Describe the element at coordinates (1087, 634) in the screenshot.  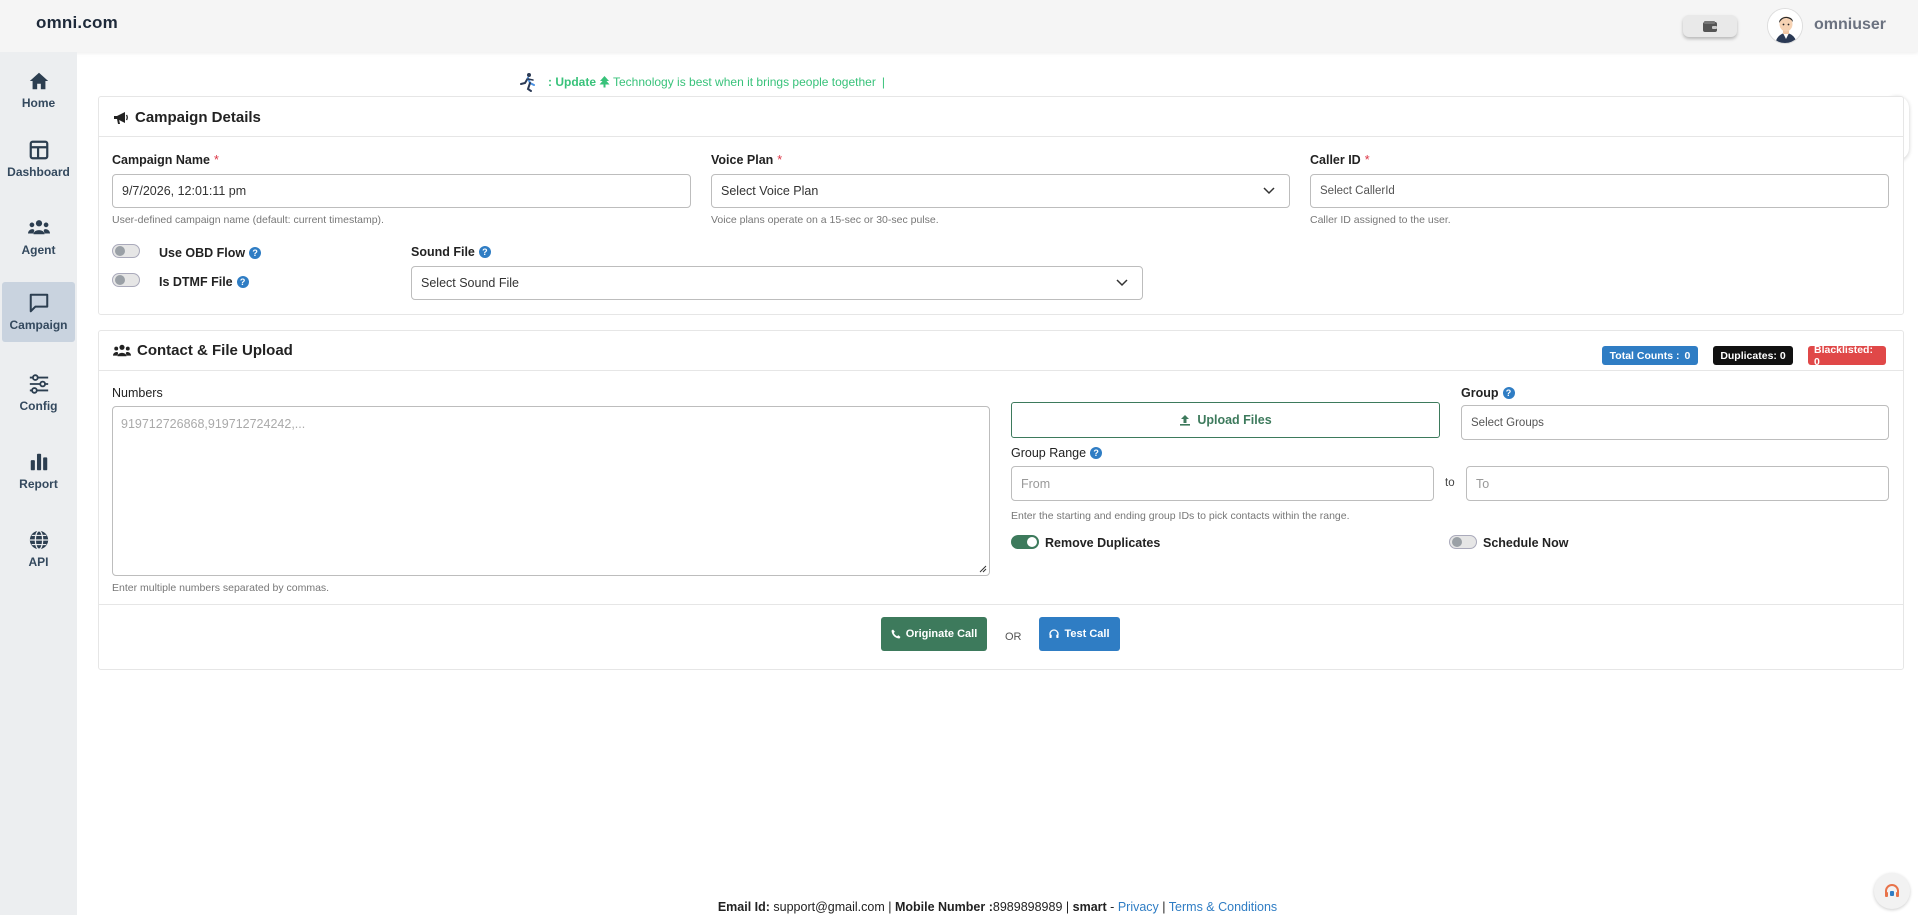
I see `test-call-label: Test Call` at that location.